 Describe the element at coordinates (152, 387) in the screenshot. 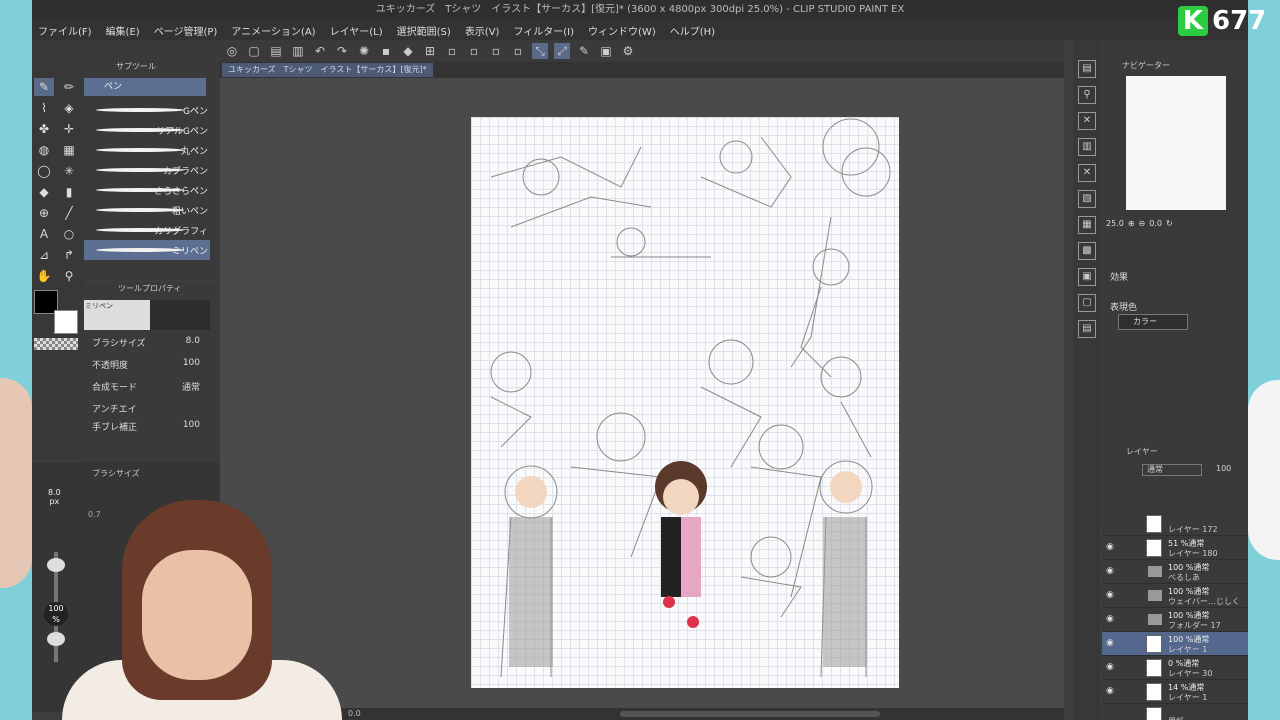

I see `blend-mode-row: 合成モード 通常` at that location.